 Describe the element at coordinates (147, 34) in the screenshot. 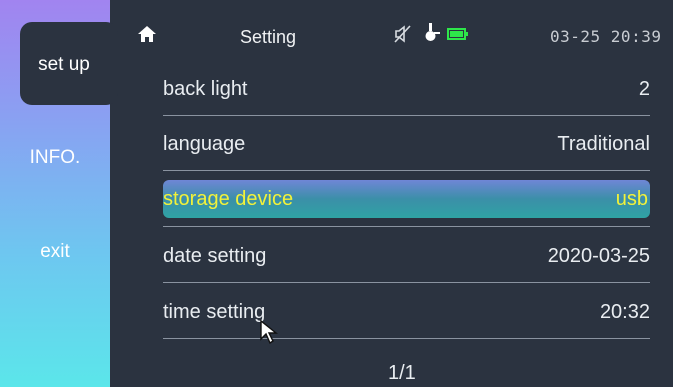

I see `home-icon` at that location.